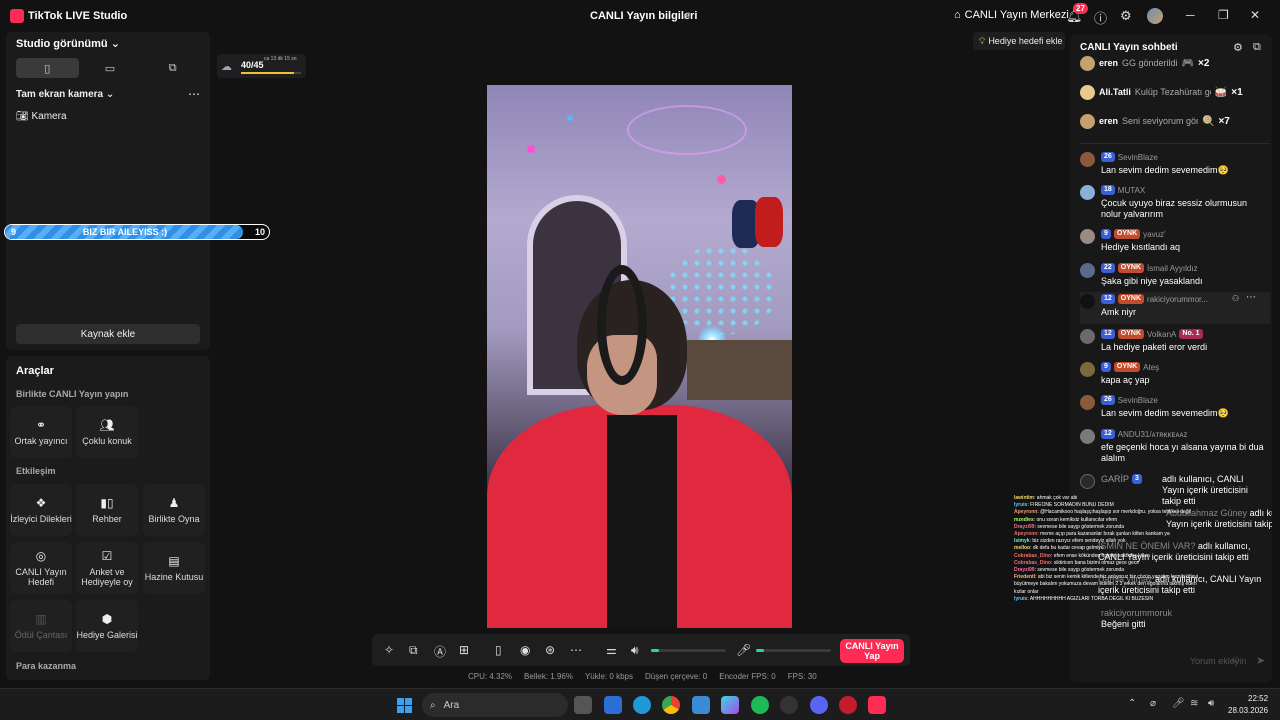  I want to click on stat-encoder: Encoder FPS: 0, so click(747, 676).